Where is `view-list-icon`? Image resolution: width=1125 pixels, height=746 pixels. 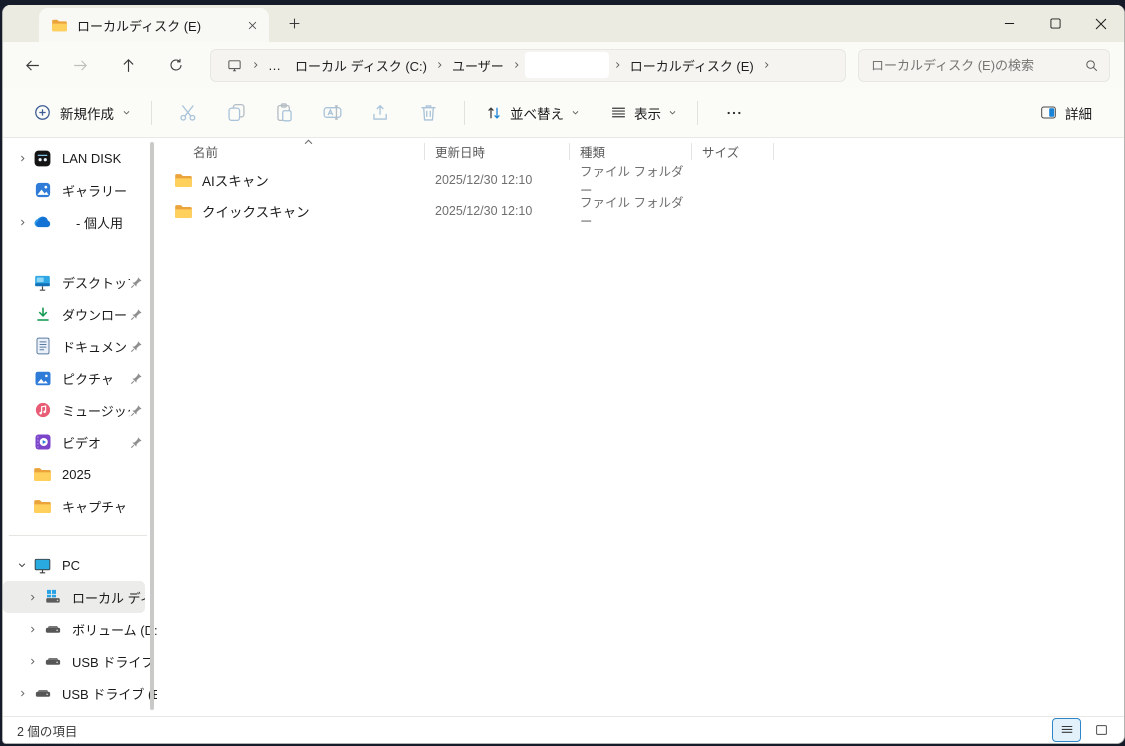
view-list-icon is located at coordinates (618, 112).